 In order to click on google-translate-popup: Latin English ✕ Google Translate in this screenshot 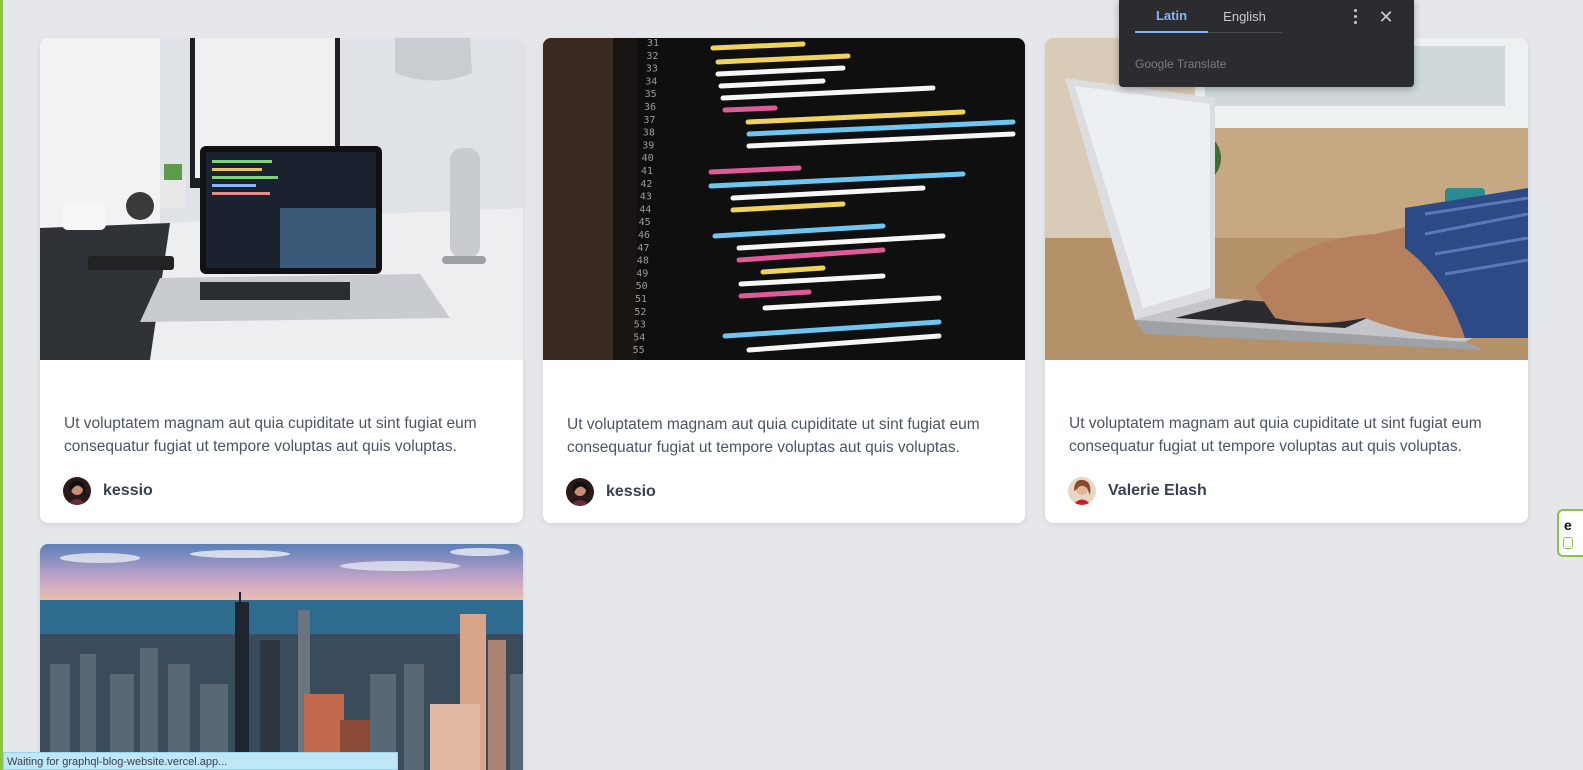, I will do `click(1266, 43)`.